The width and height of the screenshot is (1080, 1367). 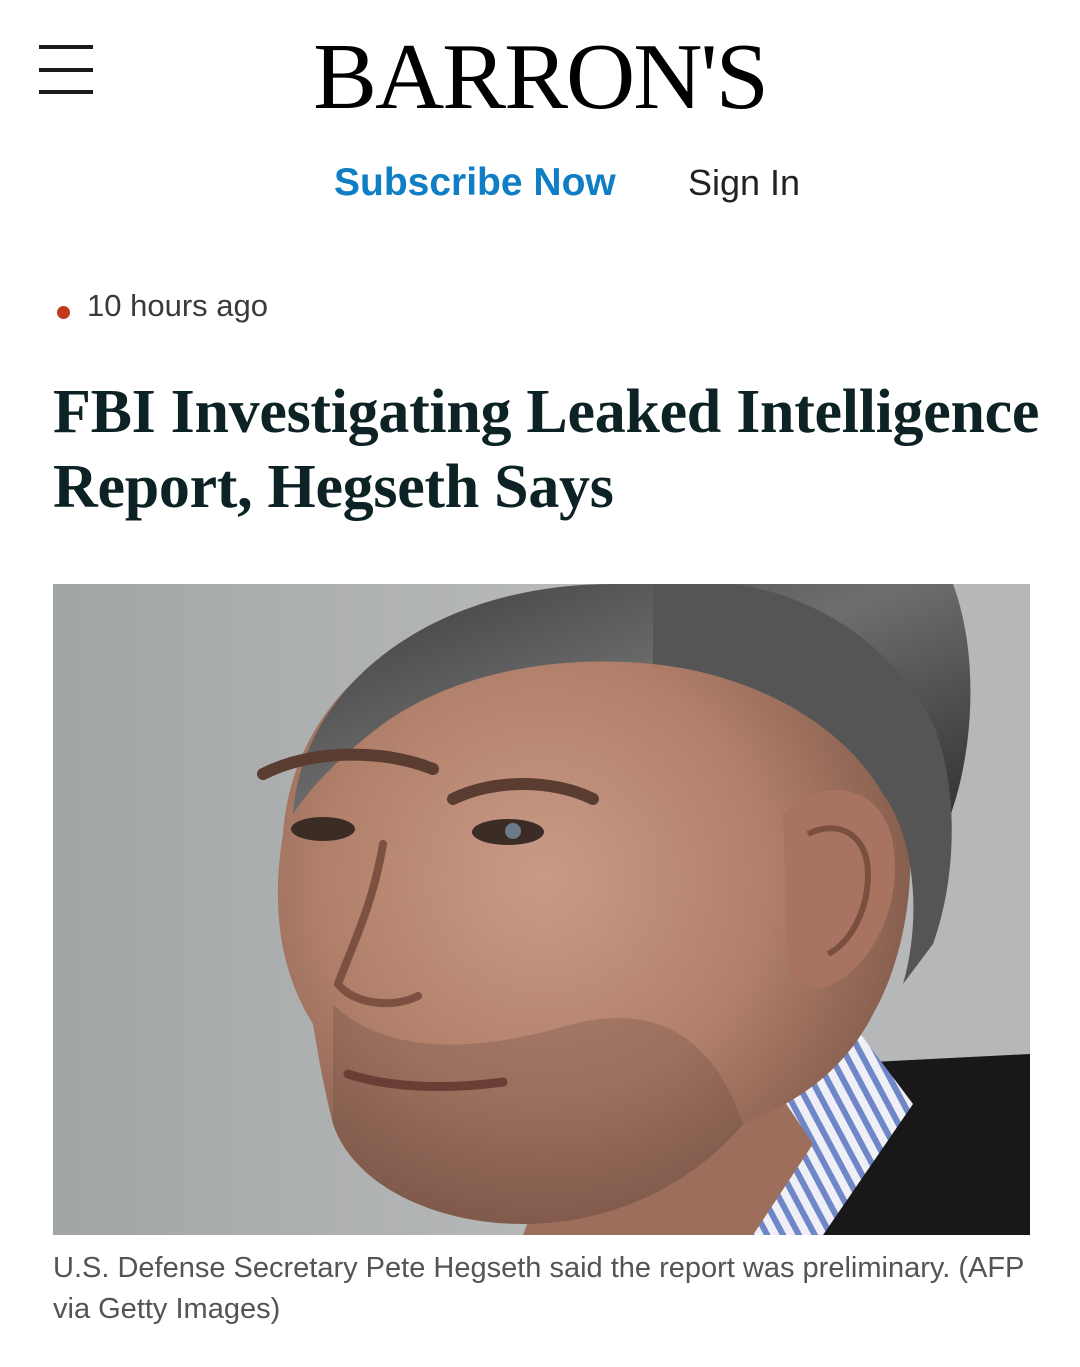 I want to click on auth-links: Subscribe Now Sign In, so click(x=540, y=183).